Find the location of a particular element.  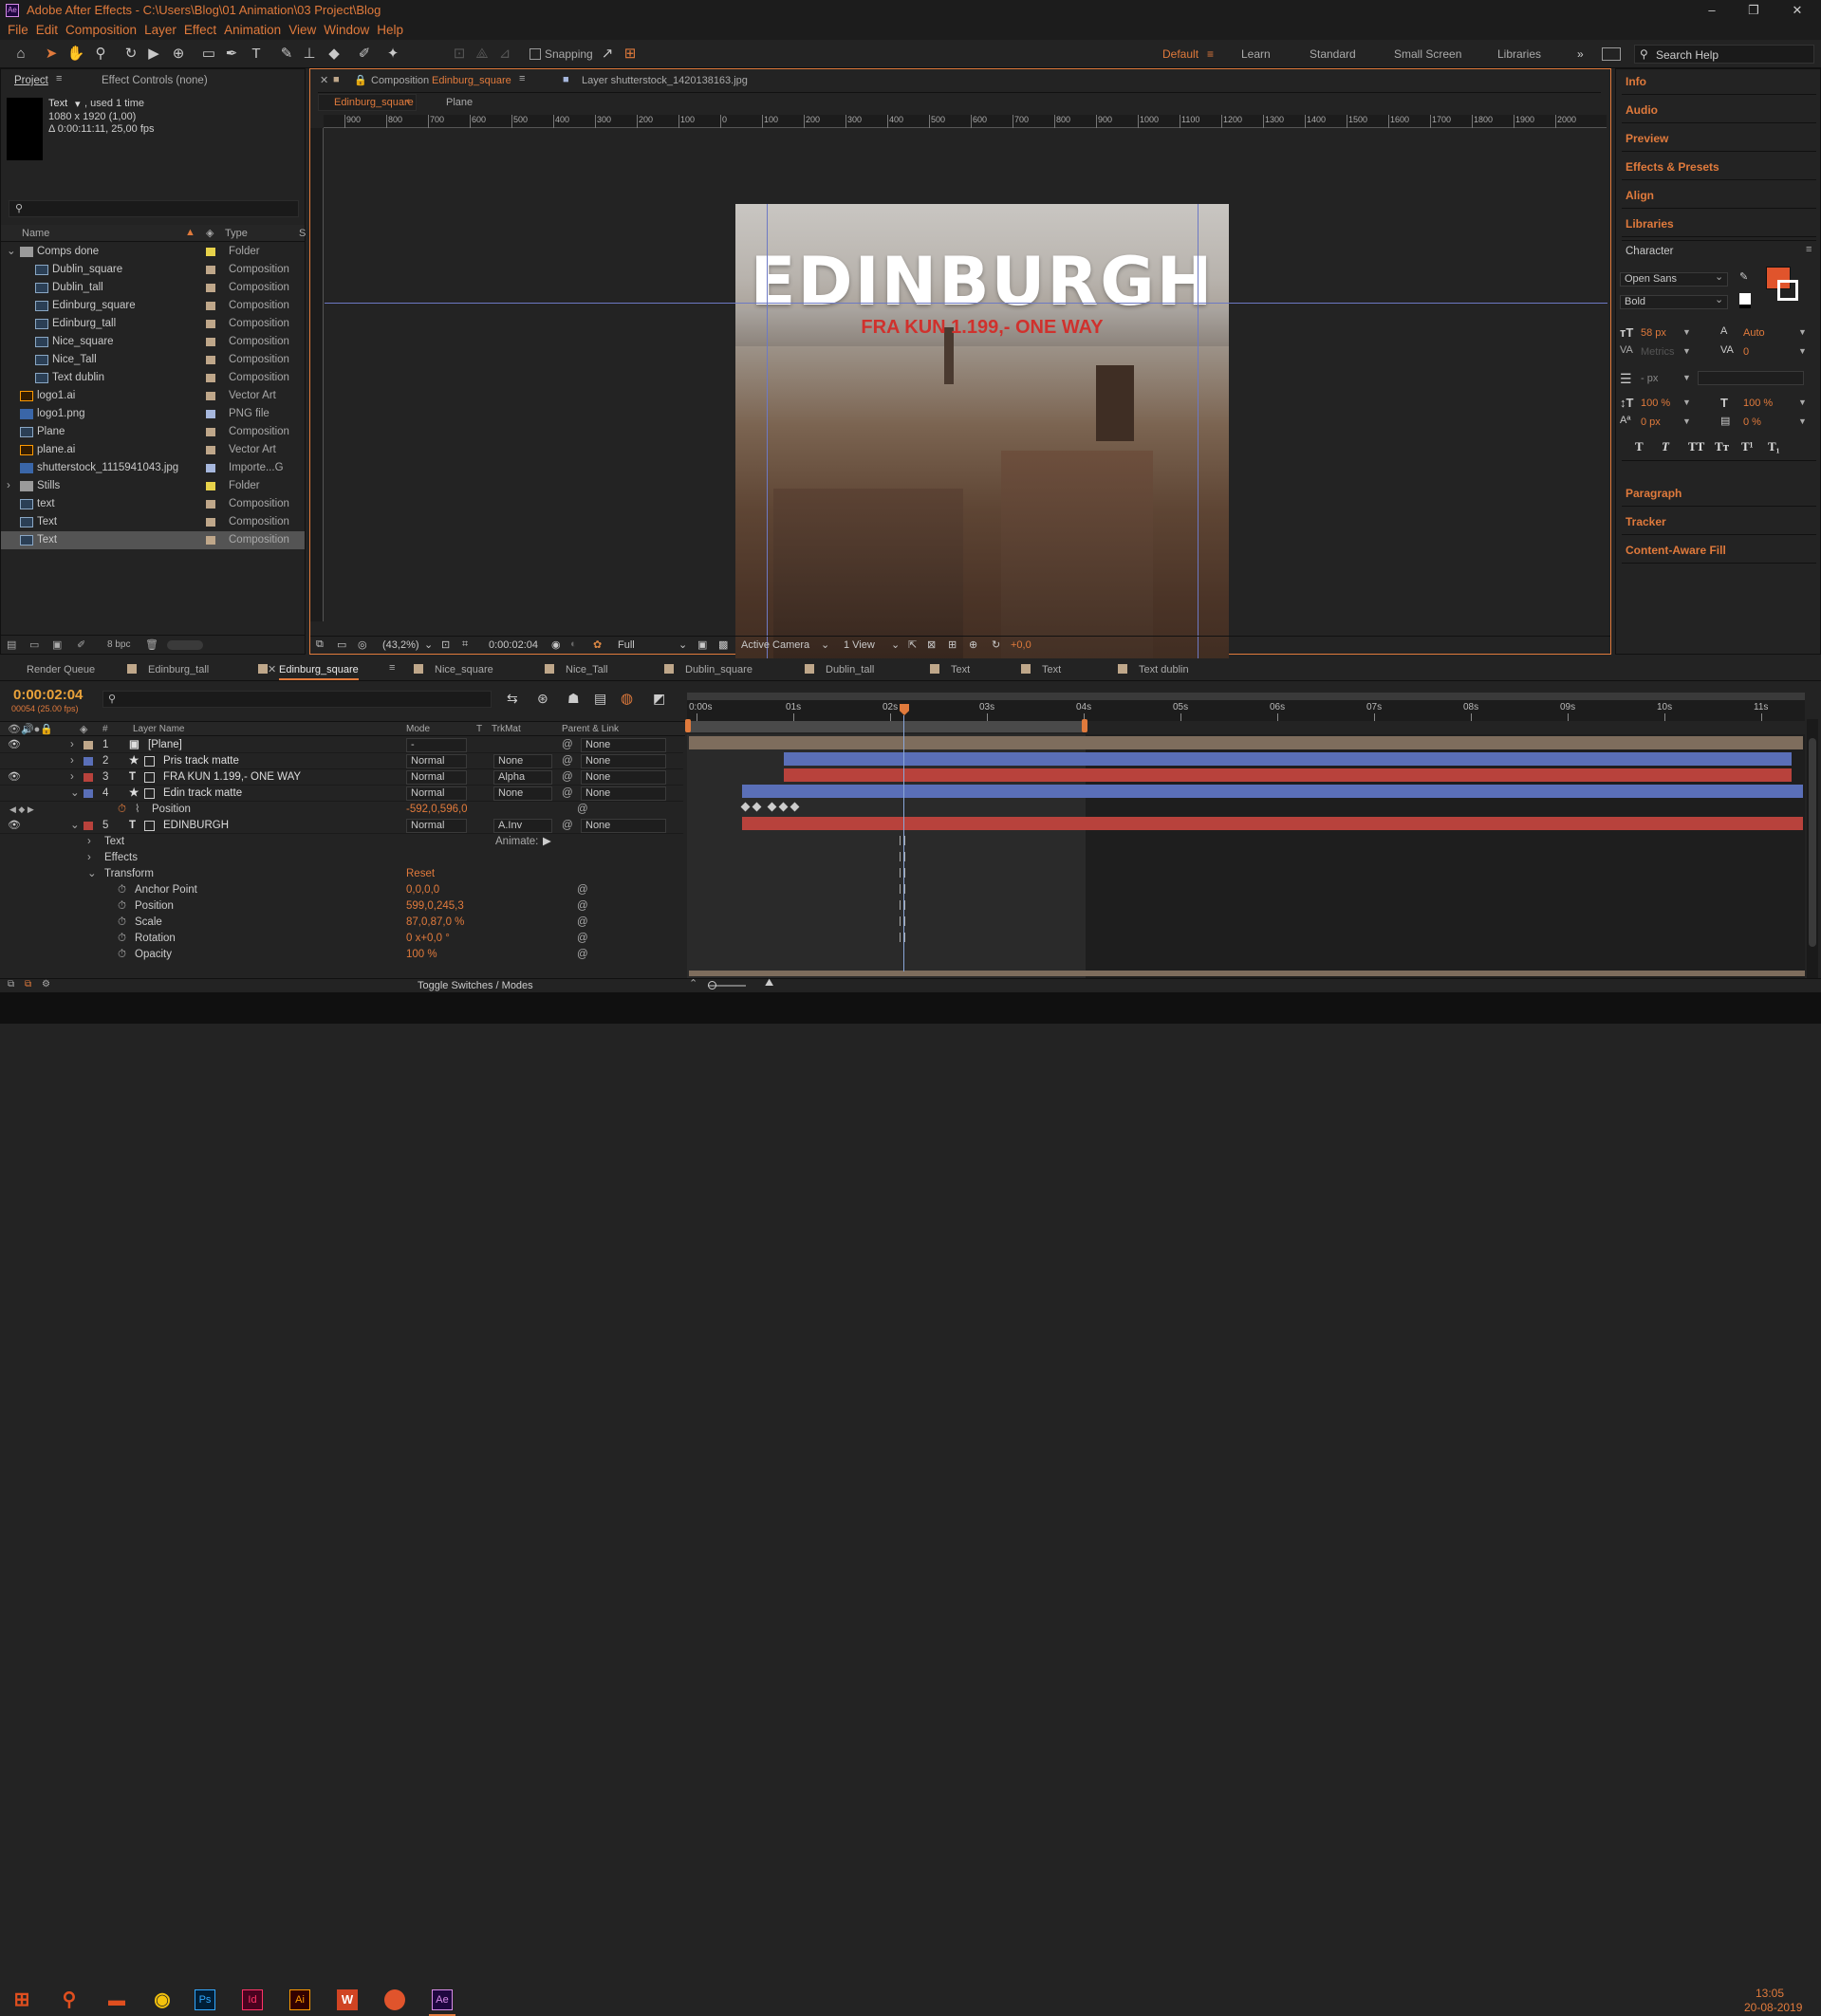

chrome-icon: ◉ is located at coordinates (162, 2000).